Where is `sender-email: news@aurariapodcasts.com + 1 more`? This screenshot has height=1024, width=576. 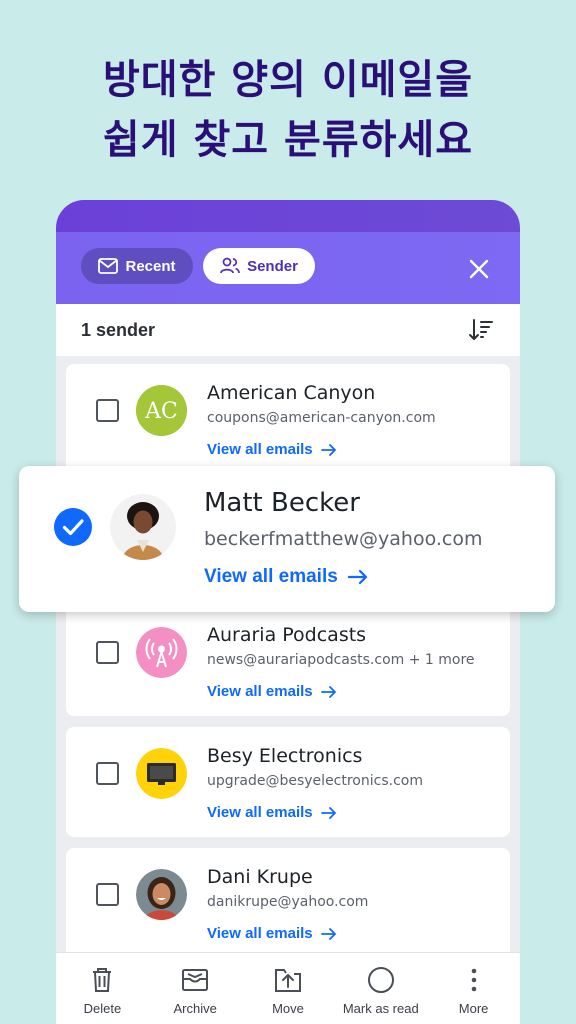 sender-email: news@aurariapodcasts.com + 1 more is located at coordinates (341, 660).